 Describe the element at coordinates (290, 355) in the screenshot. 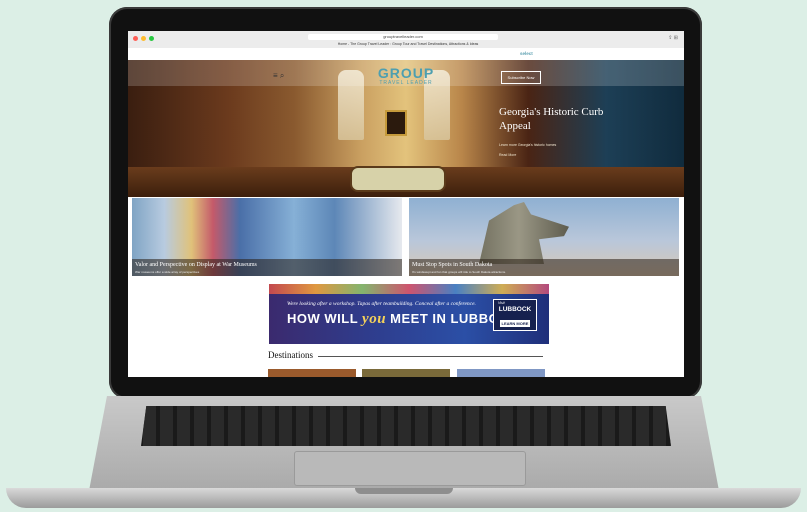

I see `destinations-heading: Destinations` at that location.